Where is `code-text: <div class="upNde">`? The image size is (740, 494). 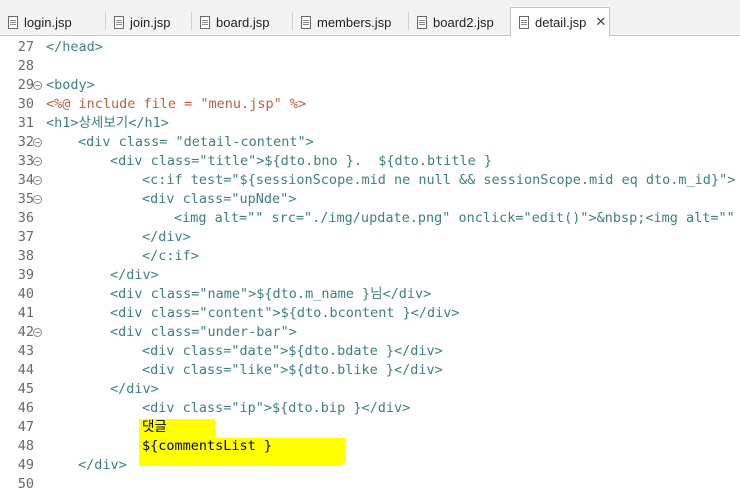 code-text: <div class="upNde"> is located at coordinates (219, 199).